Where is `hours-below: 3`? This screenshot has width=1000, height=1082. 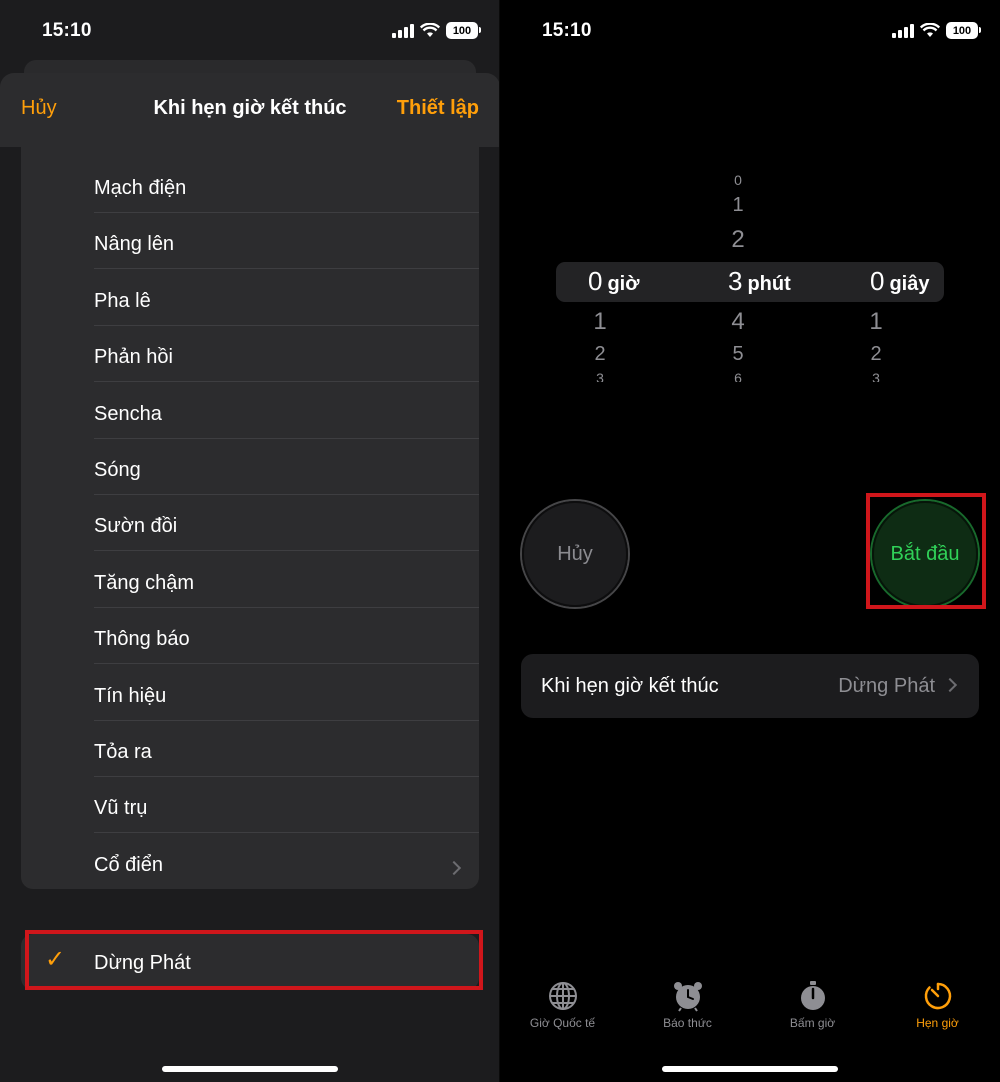
hours-below: 3 is located at coordinates (600, 376).